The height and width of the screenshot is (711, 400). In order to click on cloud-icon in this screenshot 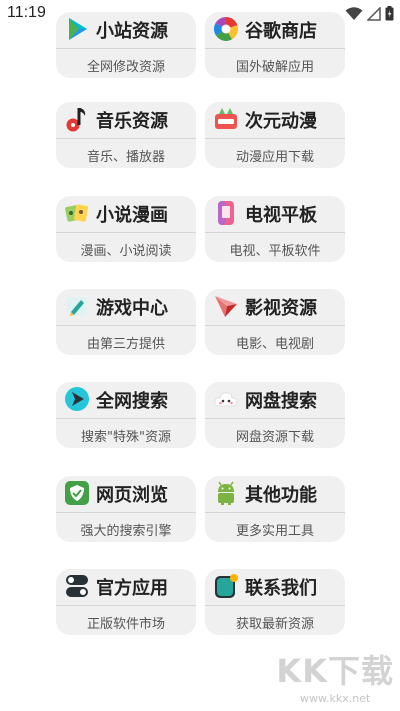, I will do `click(226, 399)`.